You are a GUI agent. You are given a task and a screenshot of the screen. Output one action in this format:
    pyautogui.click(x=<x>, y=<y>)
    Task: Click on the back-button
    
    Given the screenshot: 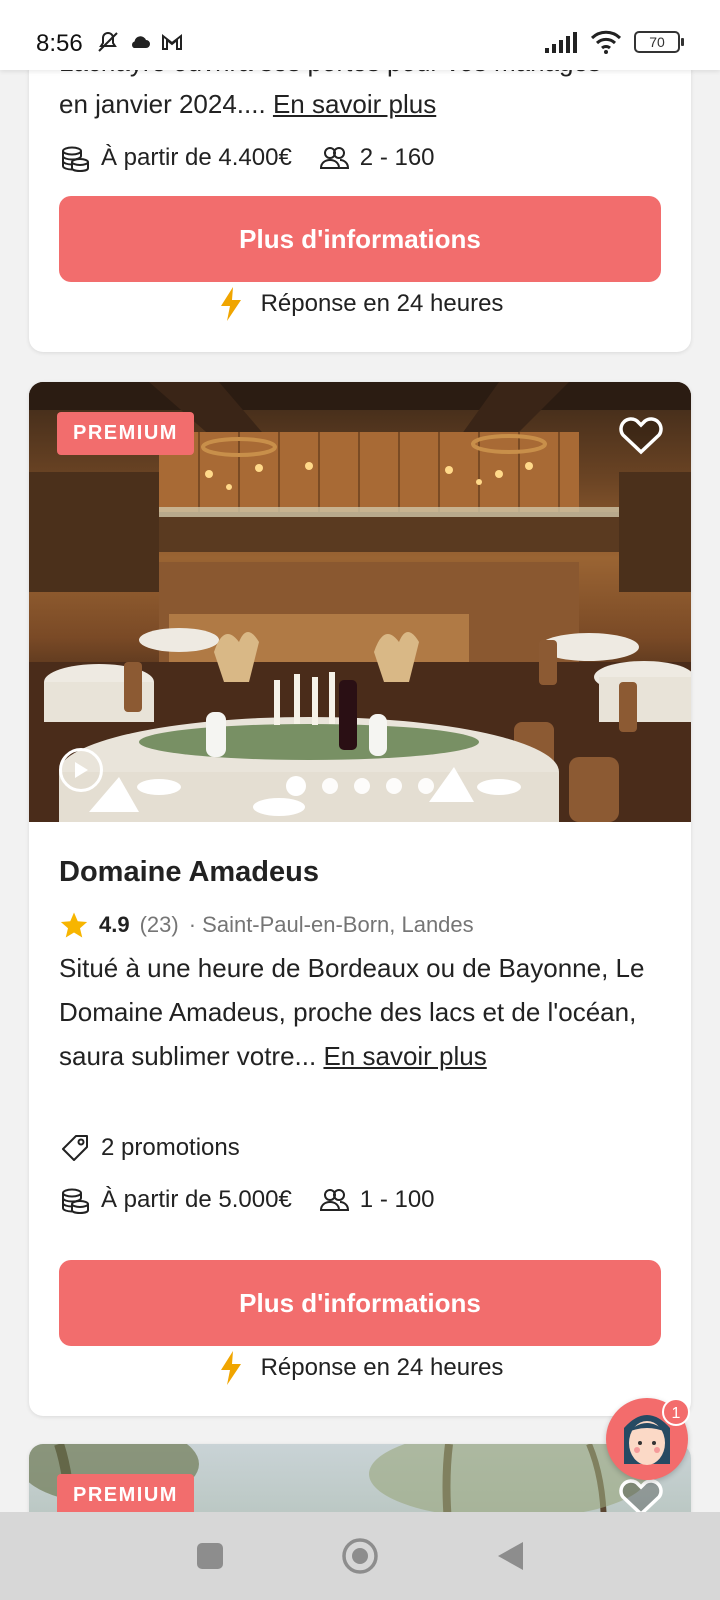 What is the action you would take?
    pyautogui.click(x=510, y=1556)
    